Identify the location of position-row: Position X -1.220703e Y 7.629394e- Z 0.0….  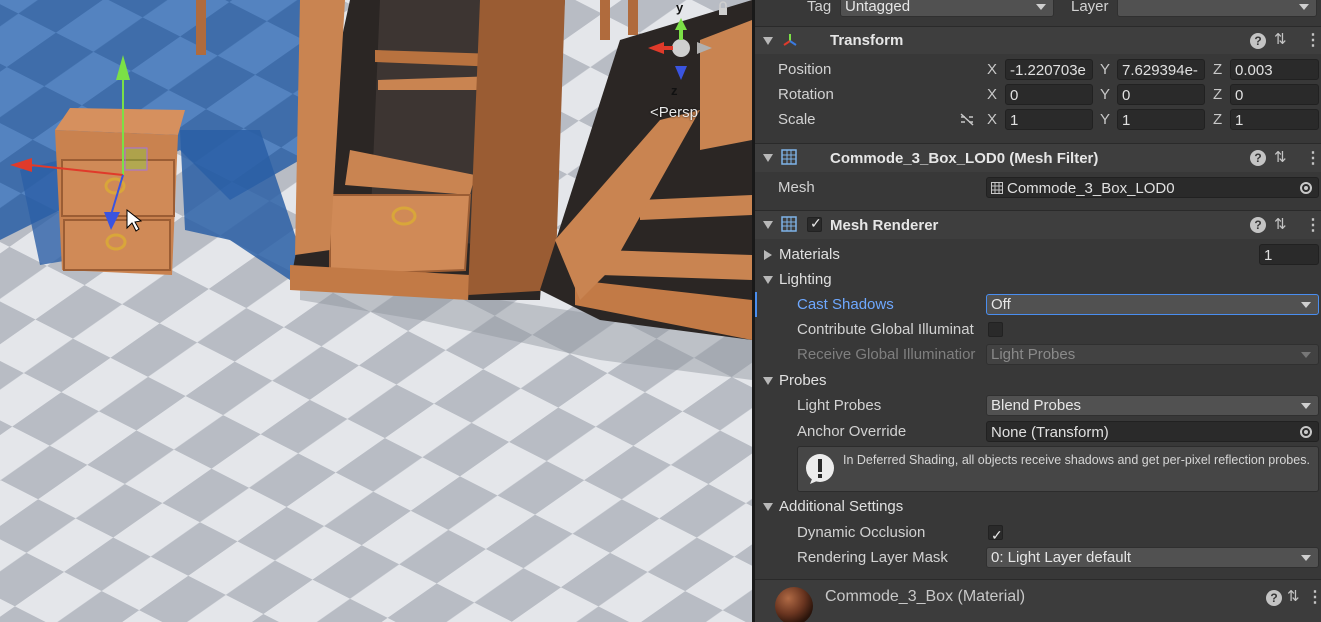
(1038, 69).